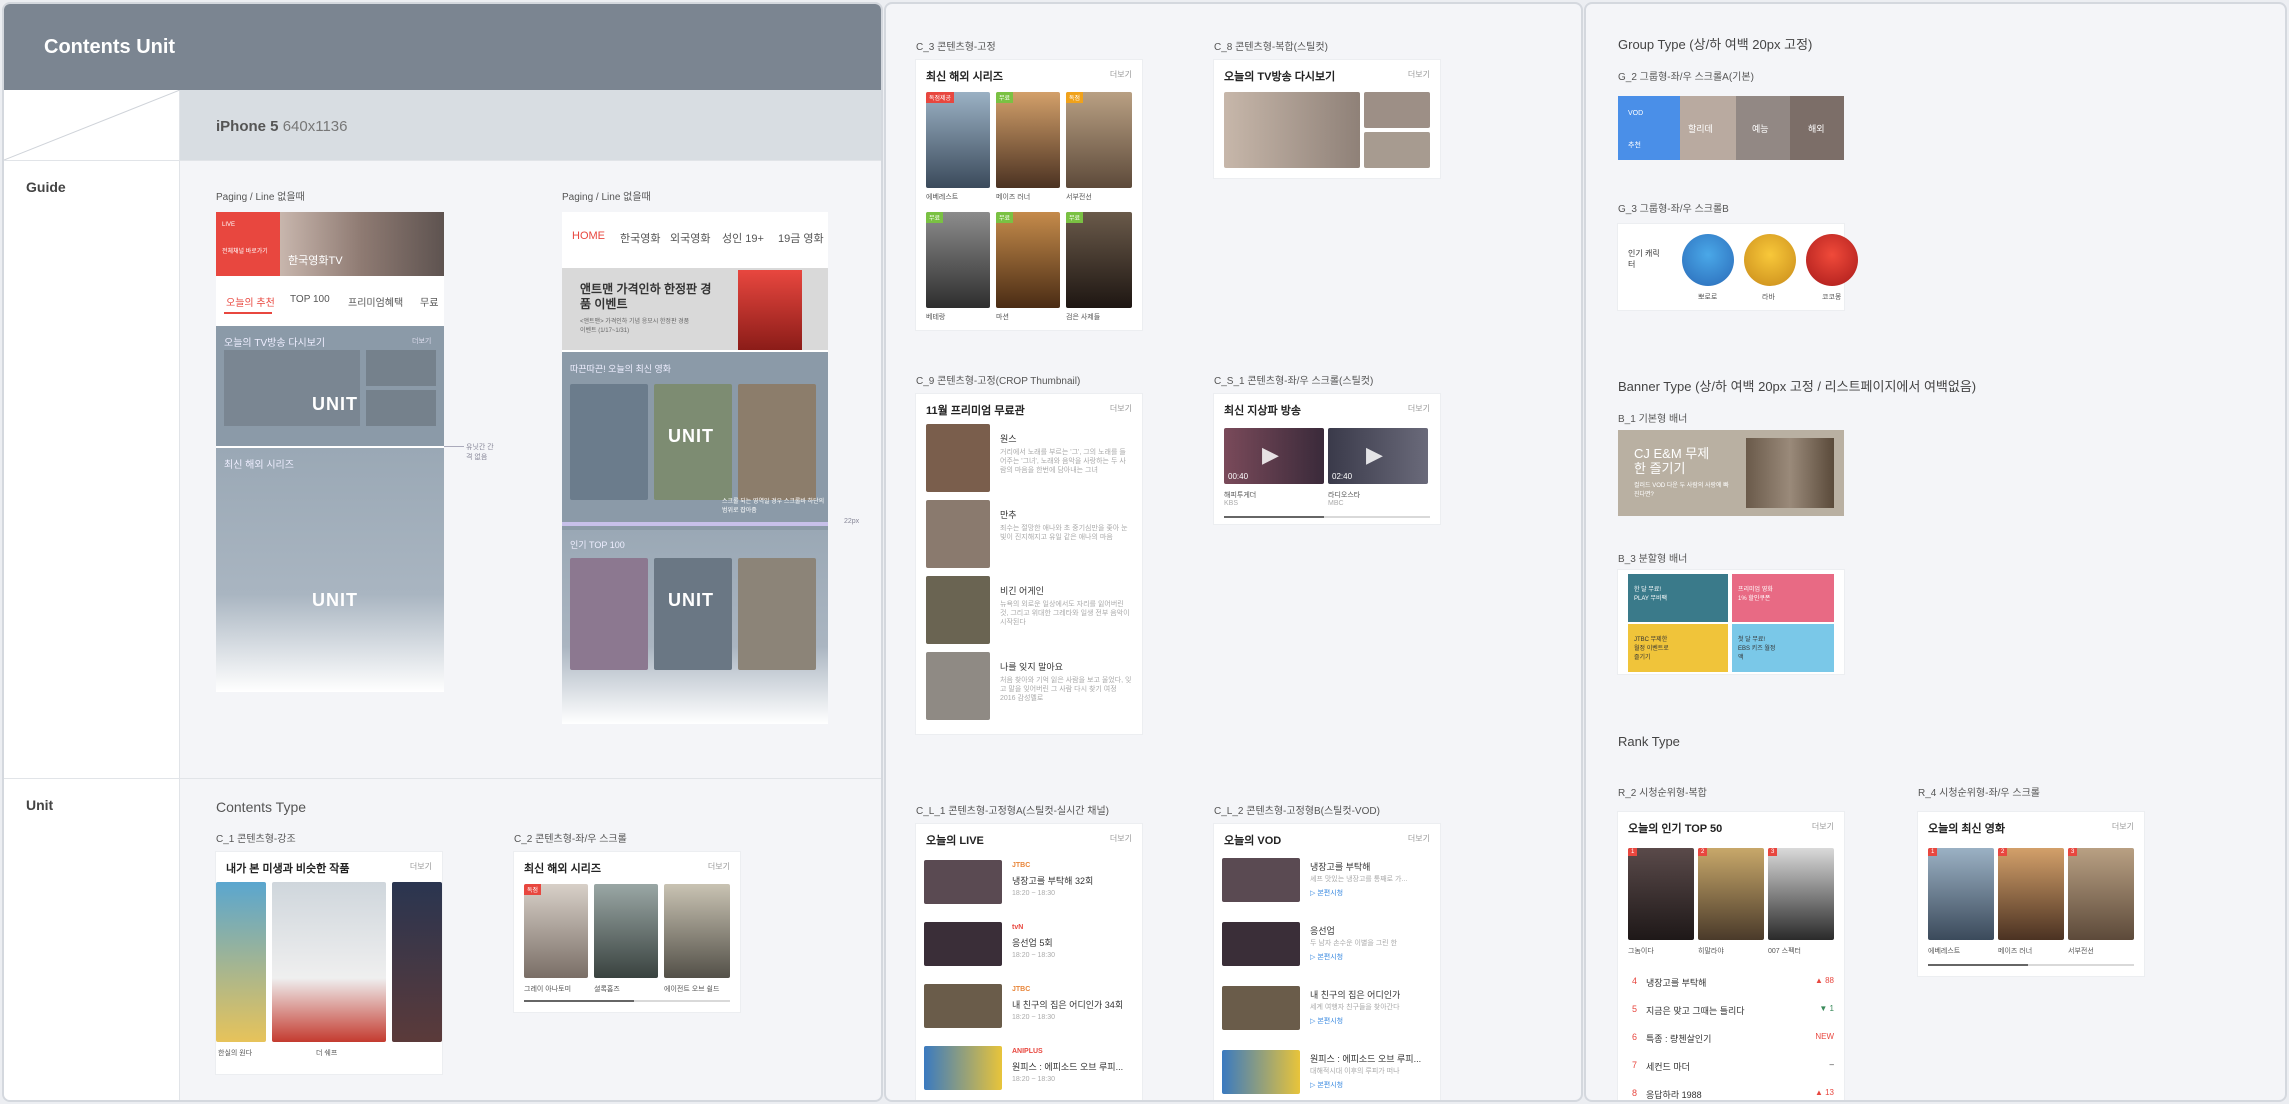 The image size is (2289, 1104). What do you see at coordinates (375, 301) in the screenshot?
I see `tab-premium: 프리미엄혜택` at bounding box center [375, 301].